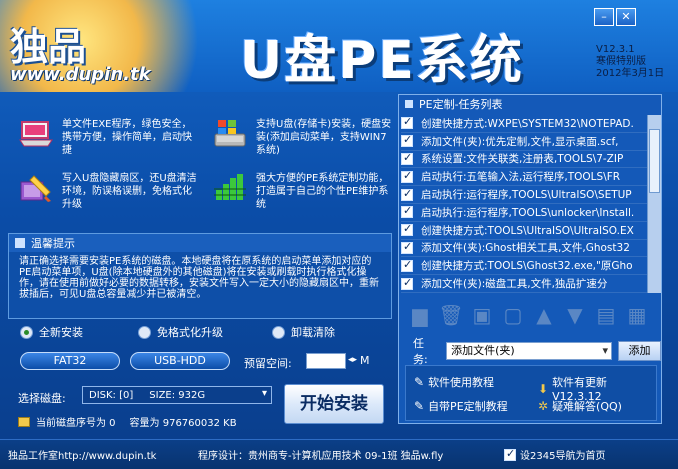 Image resolution: width=678 pixels, height=469 pixels. Describe the element at coordinates (230, 133) in the screenshot. I see `usb-harddisk-icon` at that location.